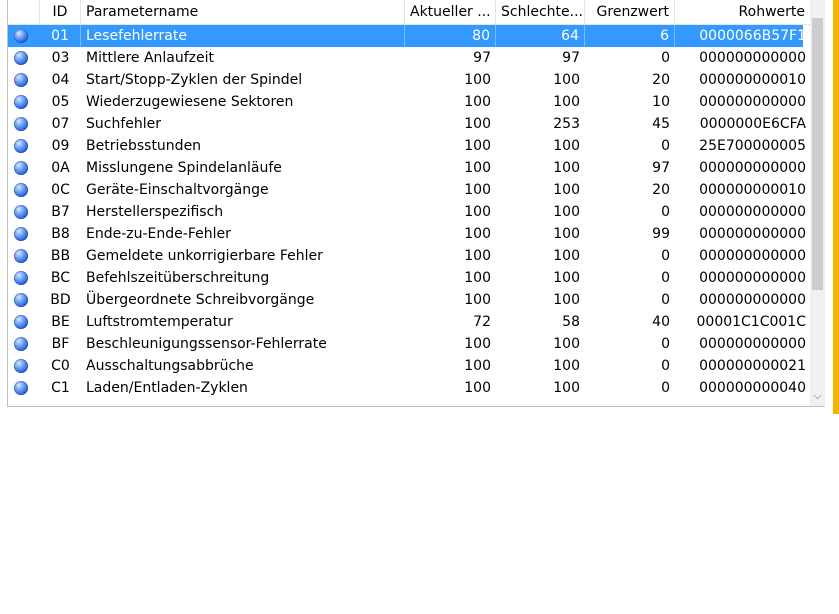 This screenshot has width=839, height=614. I want to click on table-row: BE Luftstromtemperatur 72 58 40 00001C1C001C, so click(407, 322).